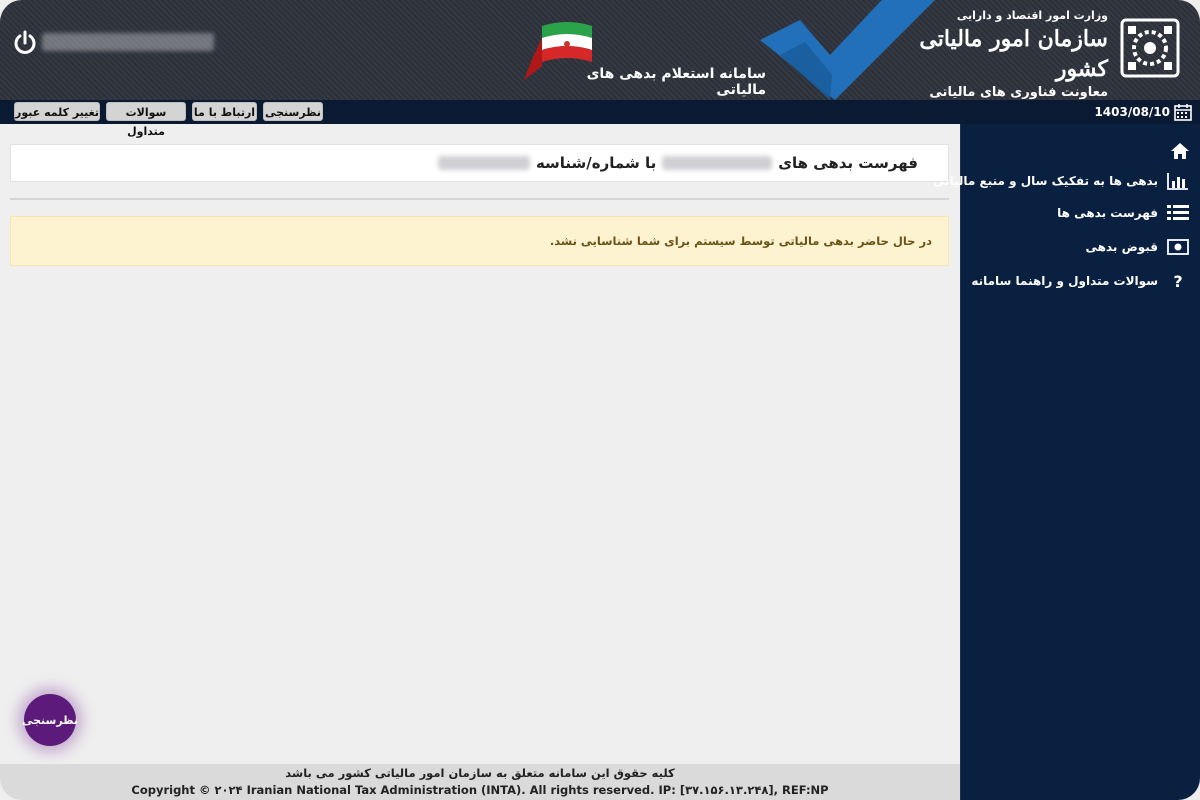 The width and height of the screenshot is (1200, 800). What do you see at coordinates (1064, 281) in the screenshot?
I see `sidebar-item-label: سوالات متداول و راهنما سامانه` at bounding box center [1064, 281].